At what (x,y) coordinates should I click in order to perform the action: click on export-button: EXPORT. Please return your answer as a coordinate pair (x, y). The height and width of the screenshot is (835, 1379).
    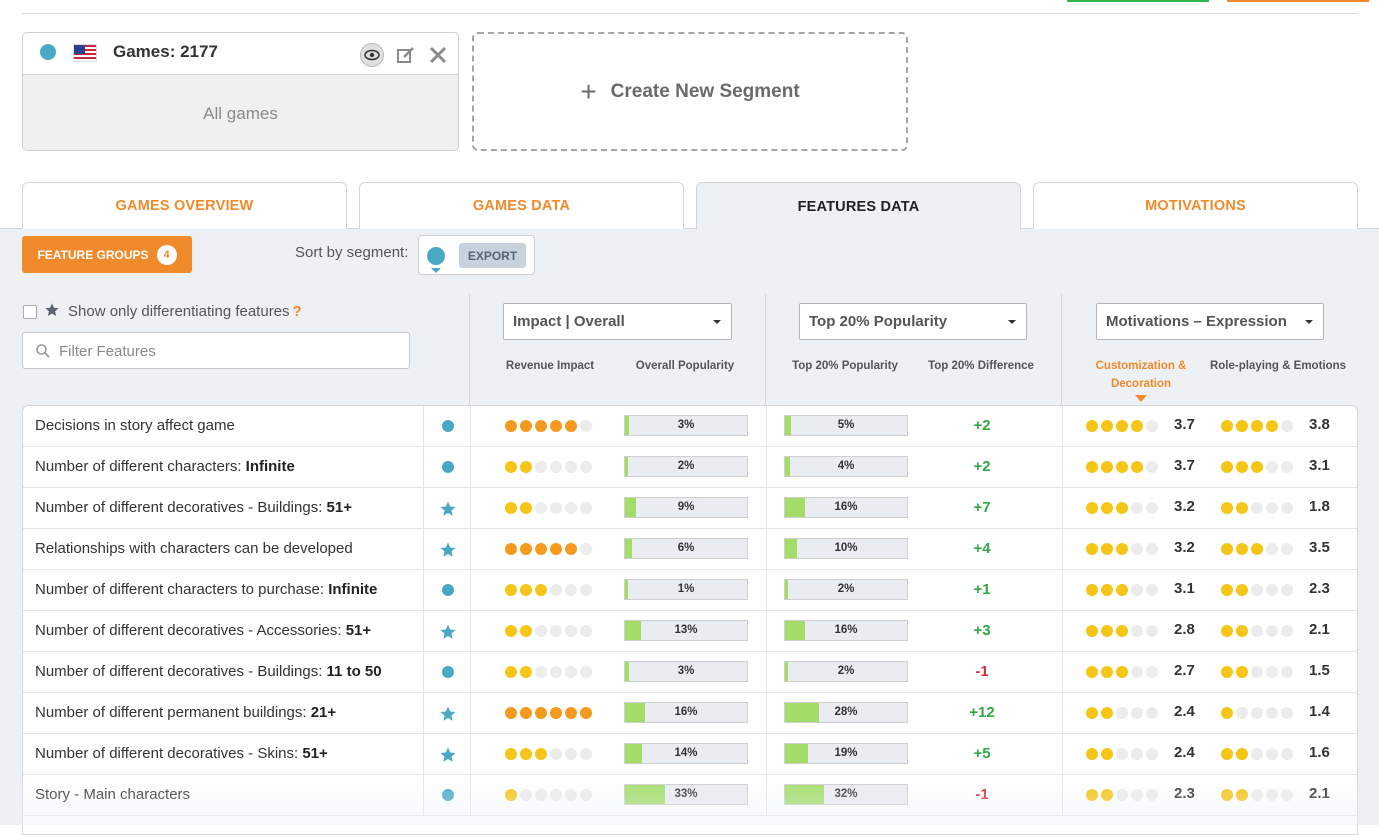
    Looking at the image, I should click on (492, 255).